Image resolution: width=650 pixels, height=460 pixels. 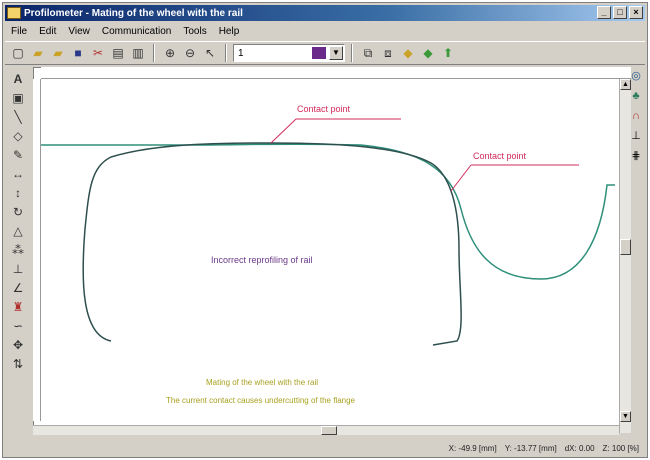 What do you see at coordinates (625, 84) in the screenshot?
I see `scroll-up-icon: ▲` at bounding box center [625, 84].